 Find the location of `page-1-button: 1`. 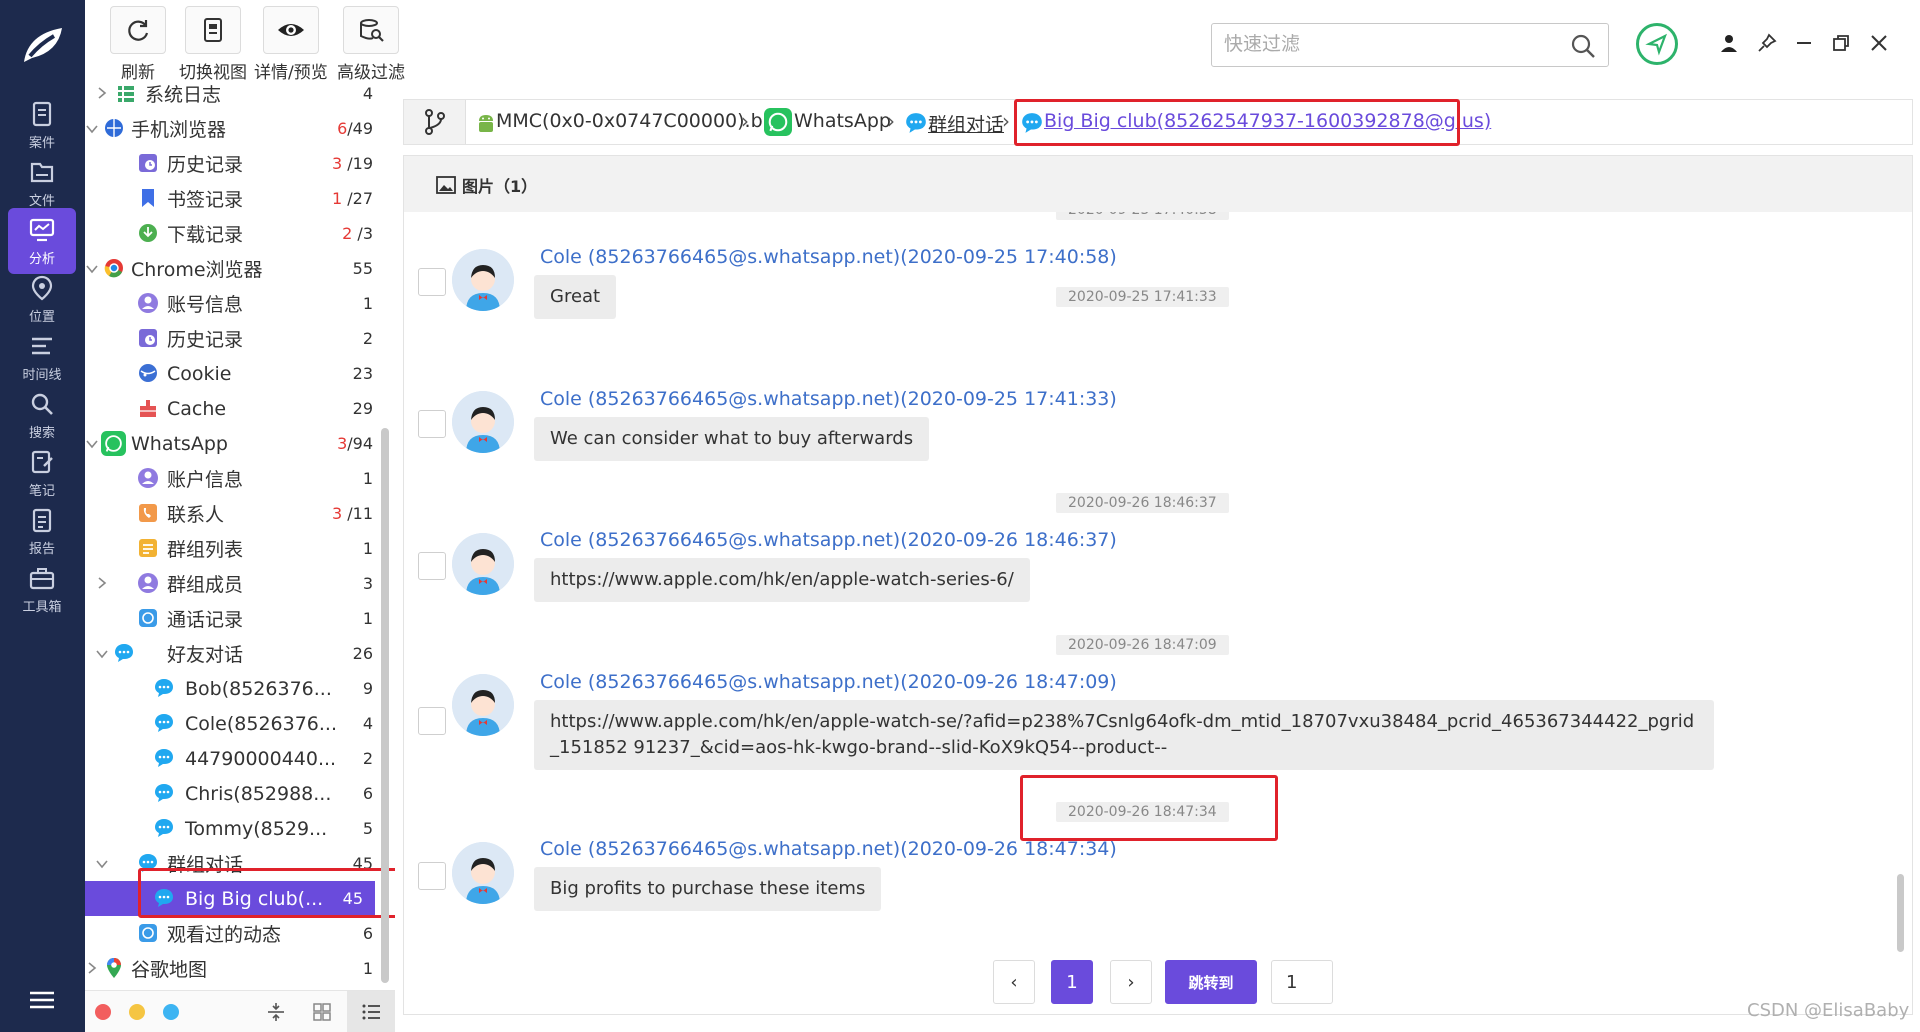

page-1-button: 1 is located at coordinates (1072, 982).